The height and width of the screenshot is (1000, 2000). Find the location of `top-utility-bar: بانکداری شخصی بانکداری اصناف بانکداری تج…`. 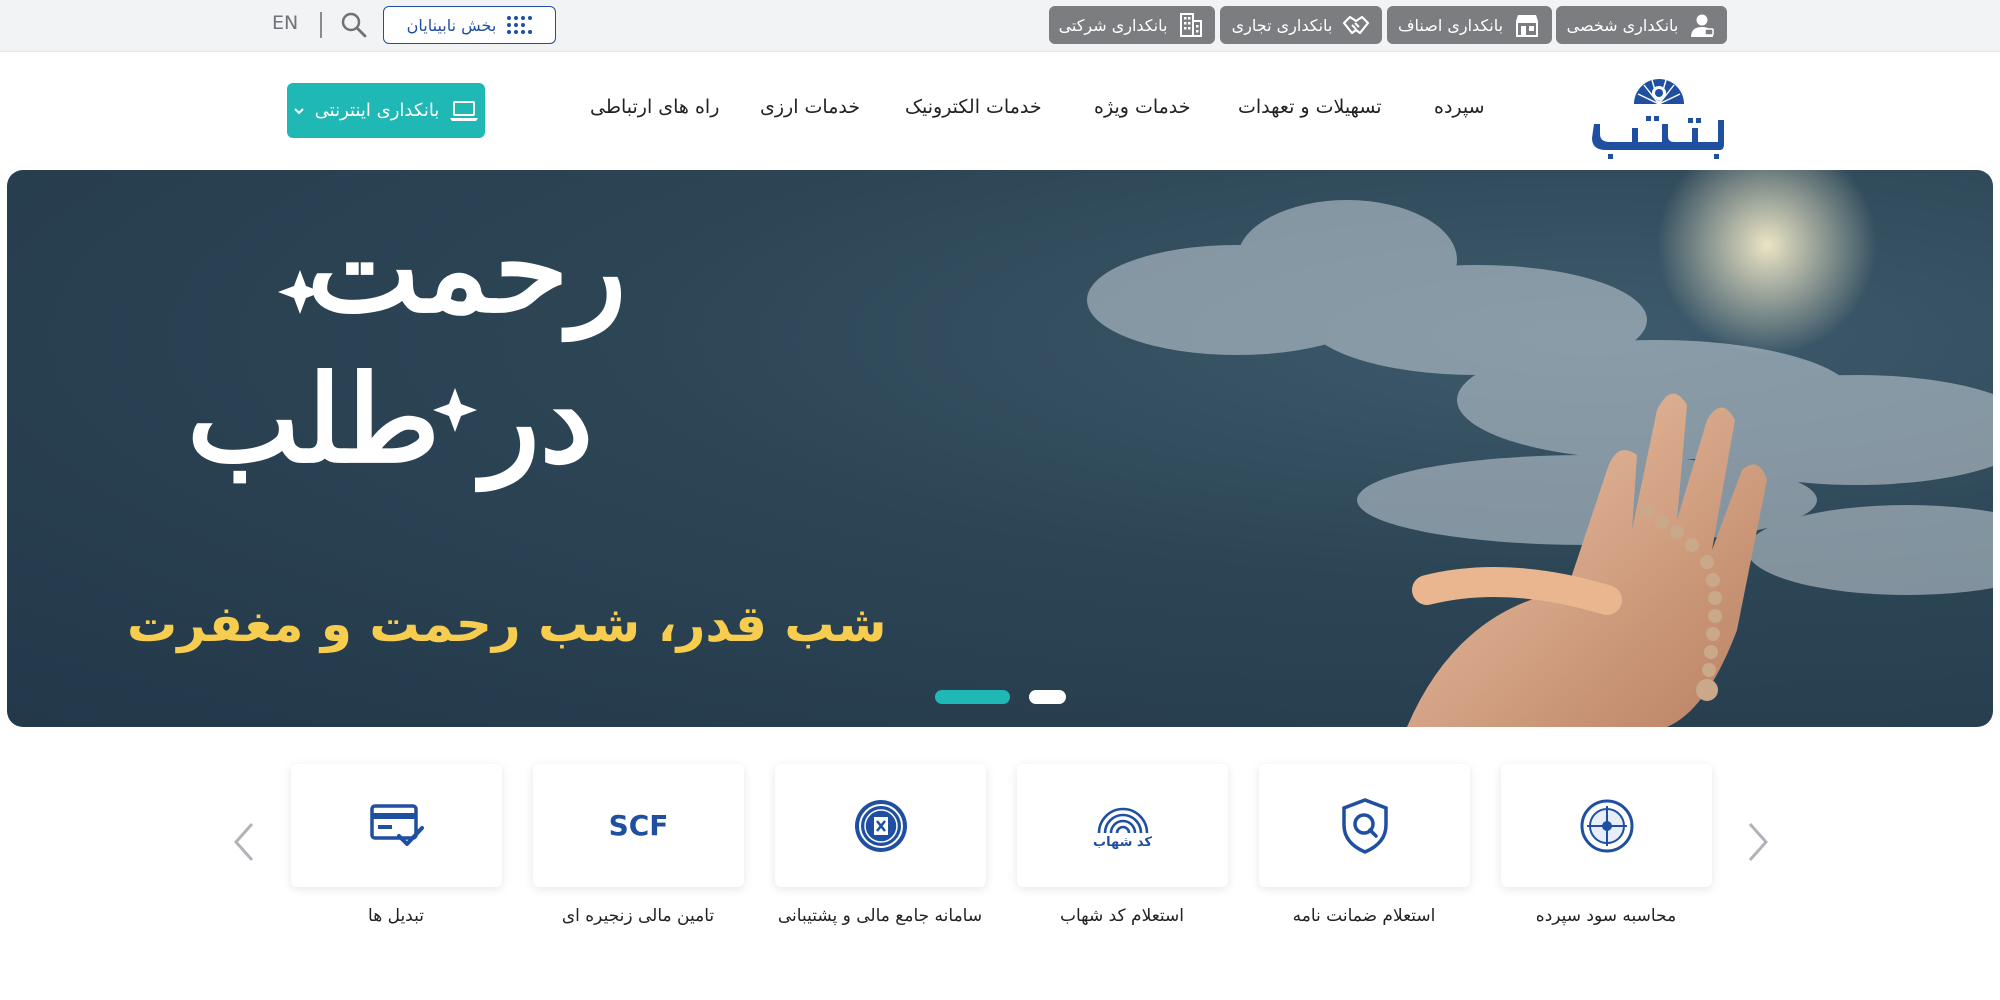

top-utility-bar: بانکداری شخصی بانکداری اصناف بانکداری تج… is located at coordinates (1000, 26).